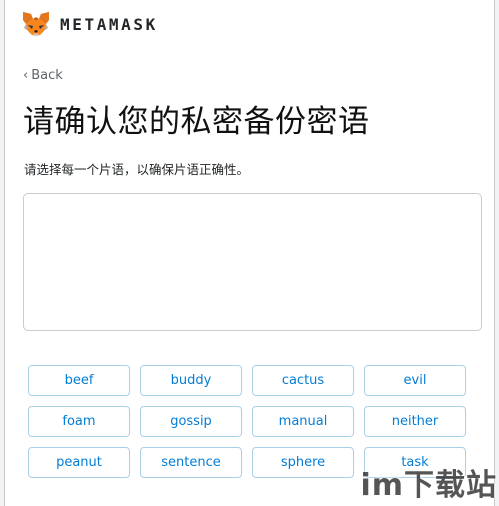 Image resolution: width=499 pixels, height=506 pixels. What do you see at coordinates (109, 24) in the screenshot?
I see `brand-name: METAMASK` at bounding box center [109, 24].